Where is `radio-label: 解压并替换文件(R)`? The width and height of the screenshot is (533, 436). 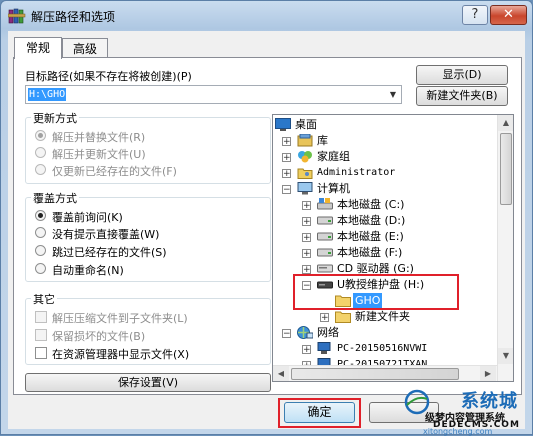 radio-label: 解压并替换文件(R) is located at coordinates (99, 137).